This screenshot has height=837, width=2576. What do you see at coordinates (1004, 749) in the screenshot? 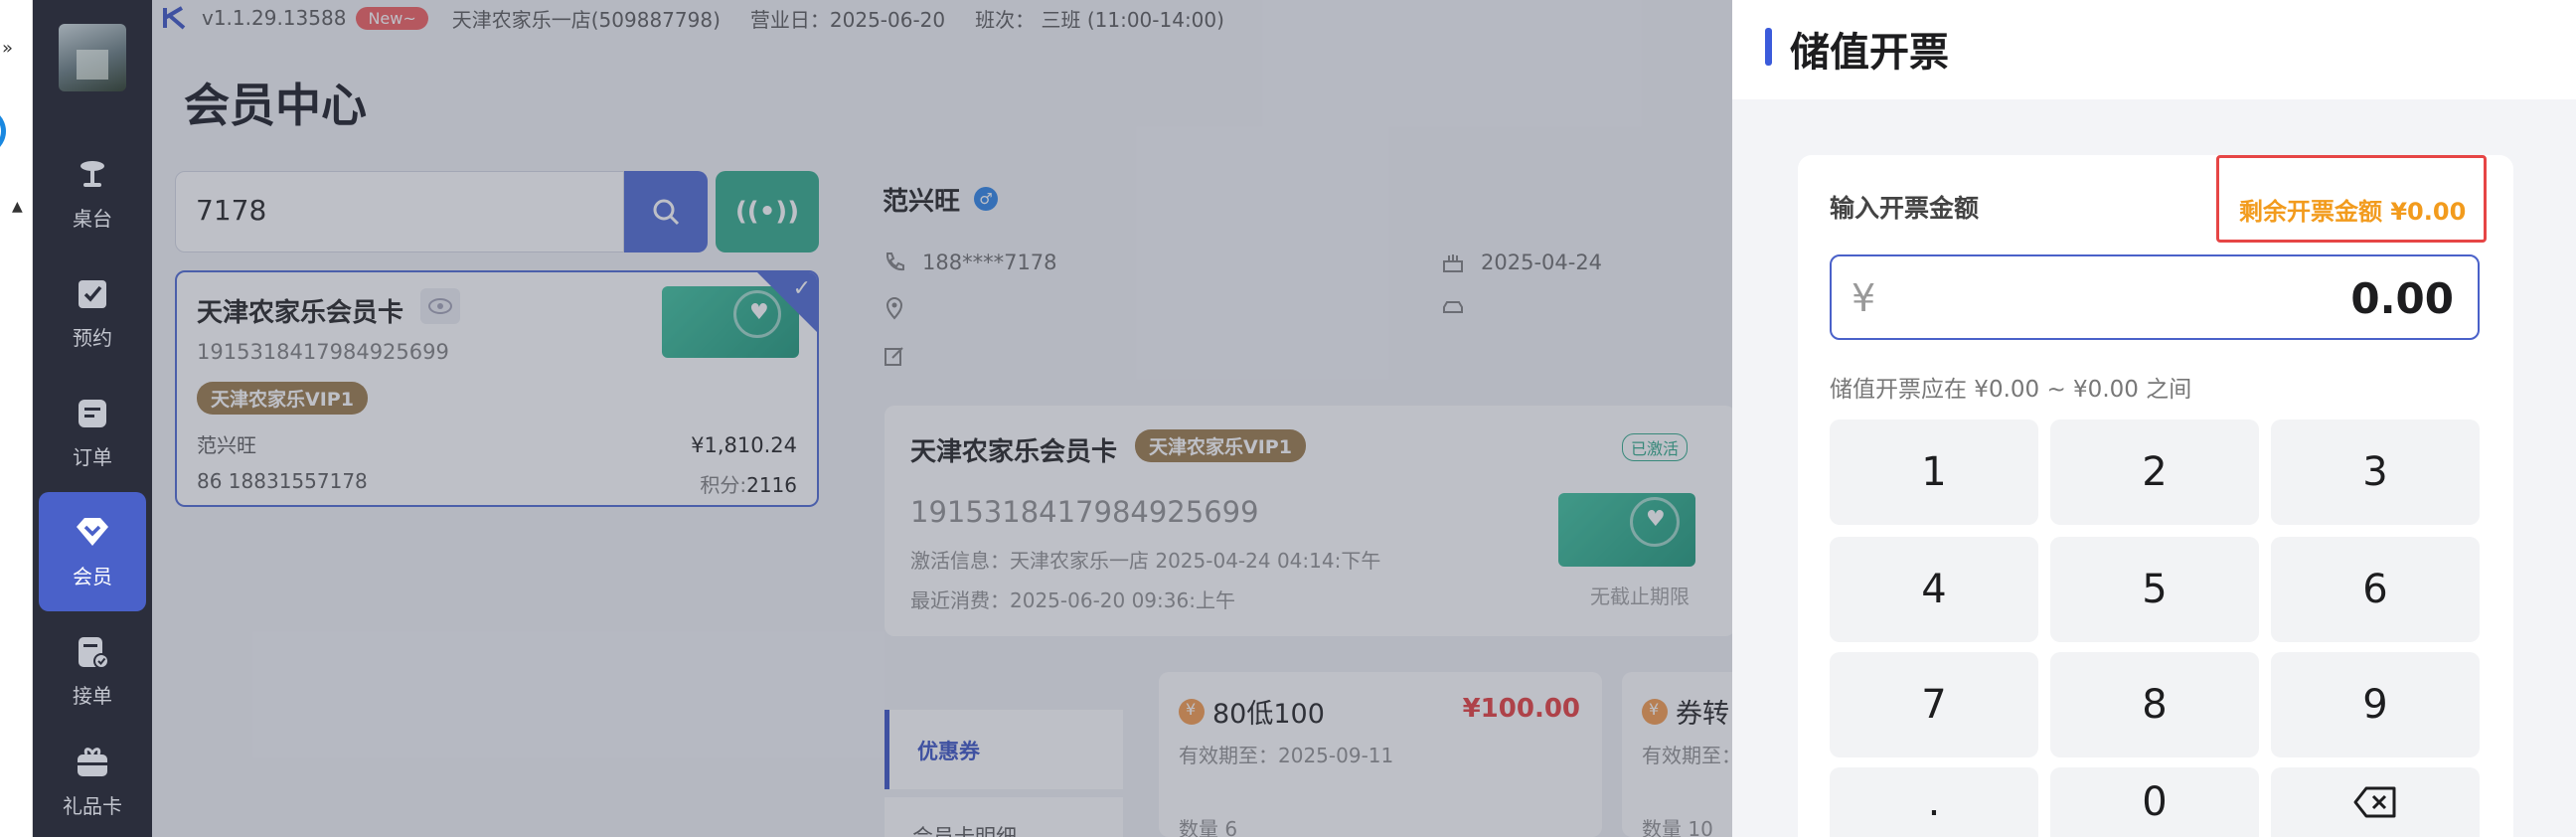
I see `tab-coupons: 优惠券` at bounding box center [1004, 749].